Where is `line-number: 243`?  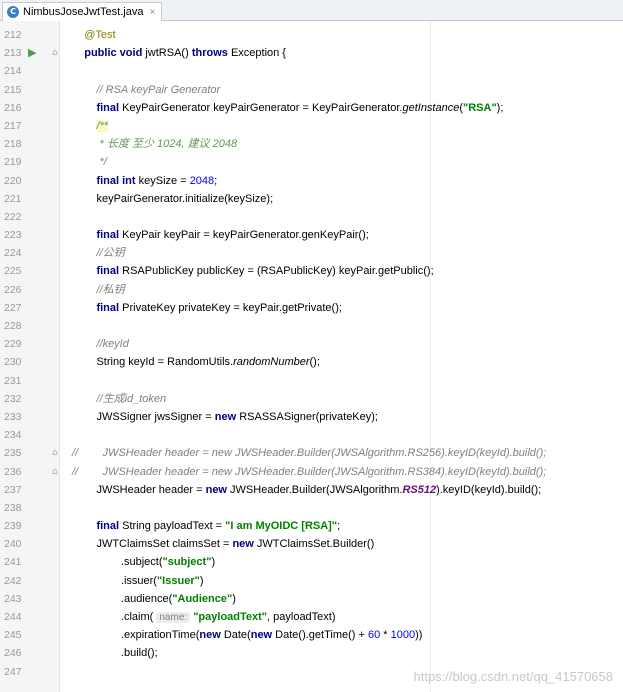
line-number: 243 is located at coordinates (13, 598).